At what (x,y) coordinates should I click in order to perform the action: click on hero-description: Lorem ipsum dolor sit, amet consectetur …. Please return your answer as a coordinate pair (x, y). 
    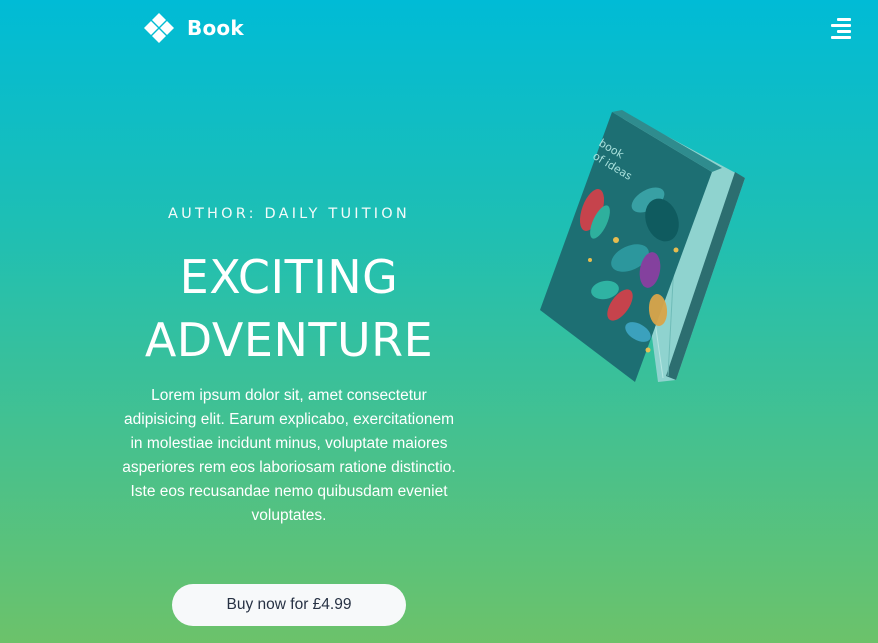
    Looking at the image, I should click on (289, 455).